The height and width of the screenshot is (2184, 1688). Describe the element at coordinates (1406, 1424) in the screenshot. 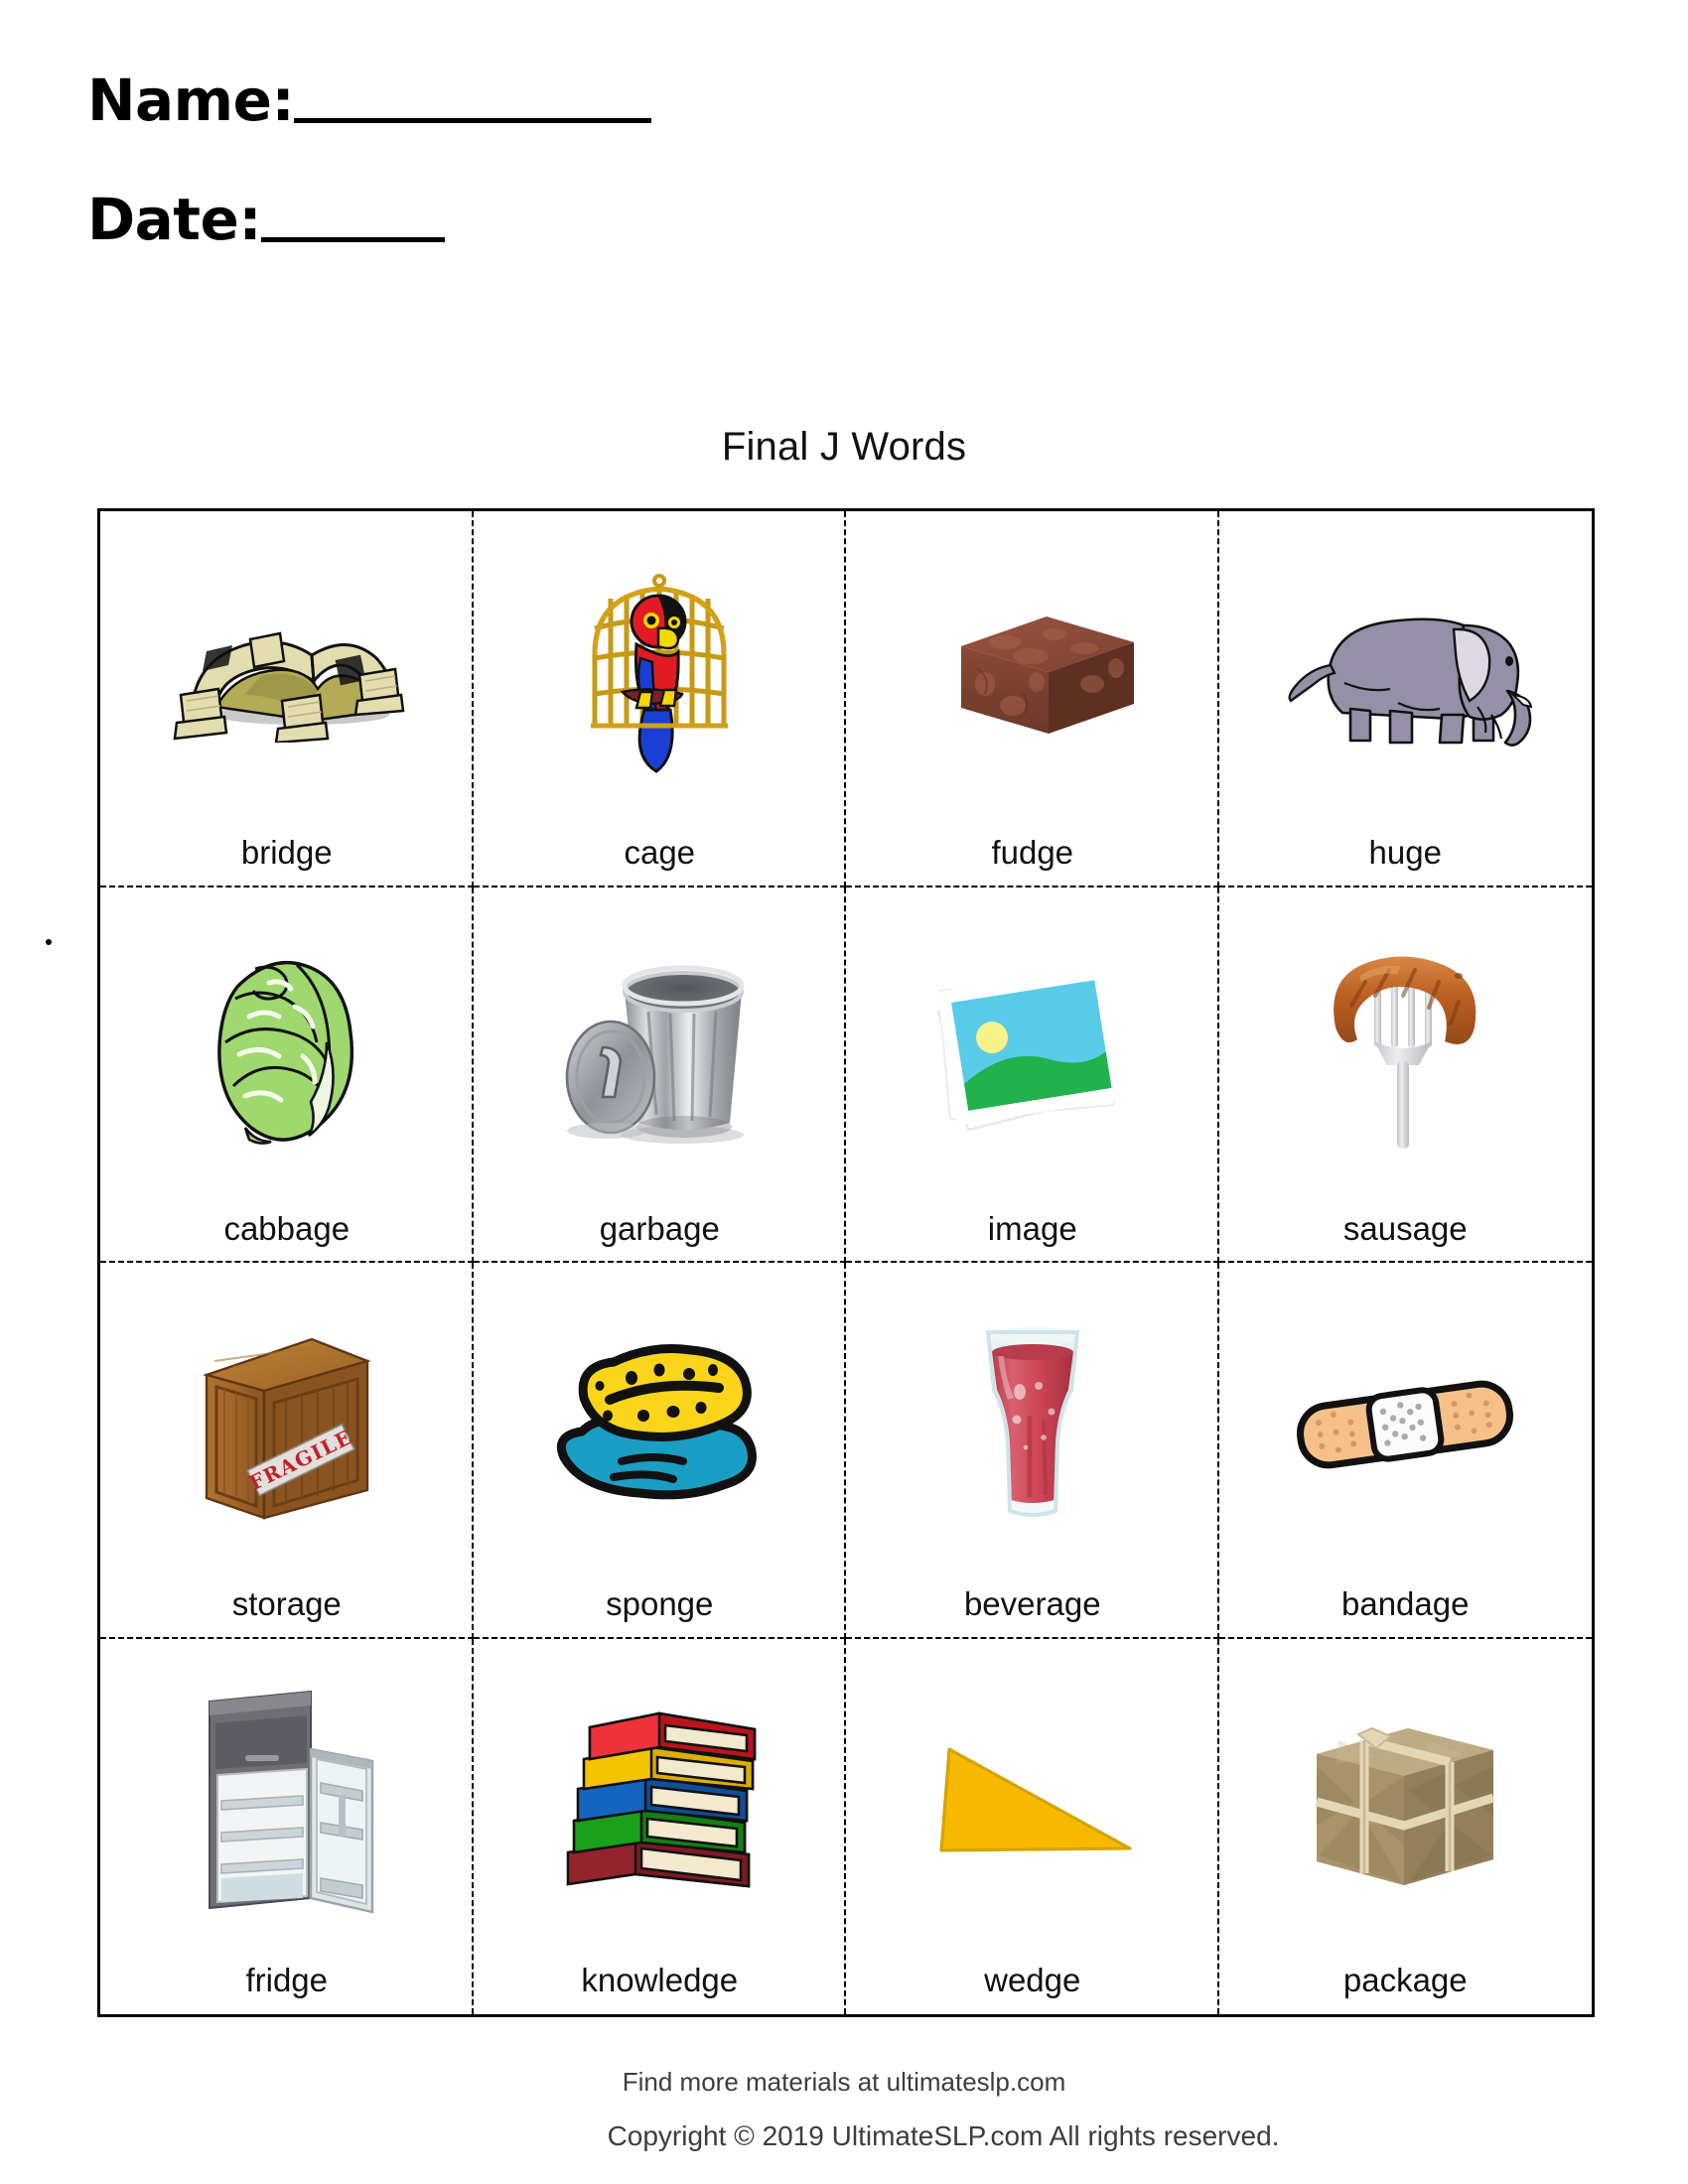

I see `adhesive-bandage-icon` at that location.